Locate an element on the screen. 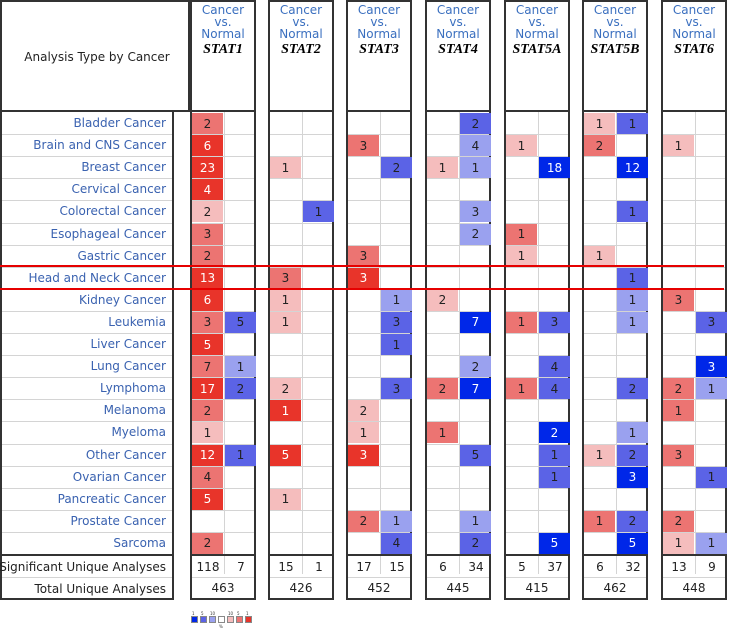 The width and height of the screenshot is (729, 629). row-label: Melanoma is located at coordinates (135, 410).